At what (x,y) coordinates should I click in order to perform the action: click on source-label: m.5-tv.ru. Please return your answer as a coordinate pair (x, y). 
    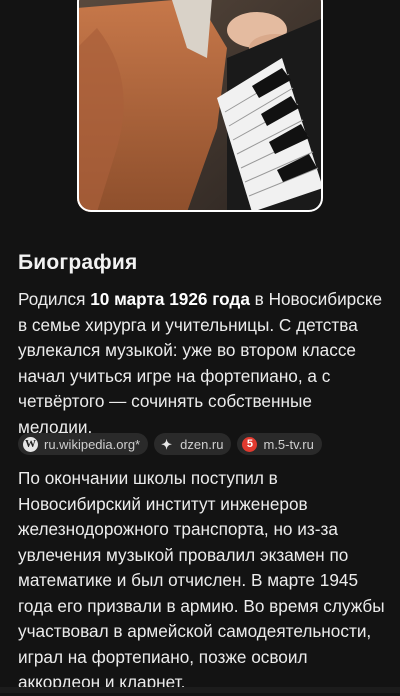
    Looking at the image, I should click on (288, 444).